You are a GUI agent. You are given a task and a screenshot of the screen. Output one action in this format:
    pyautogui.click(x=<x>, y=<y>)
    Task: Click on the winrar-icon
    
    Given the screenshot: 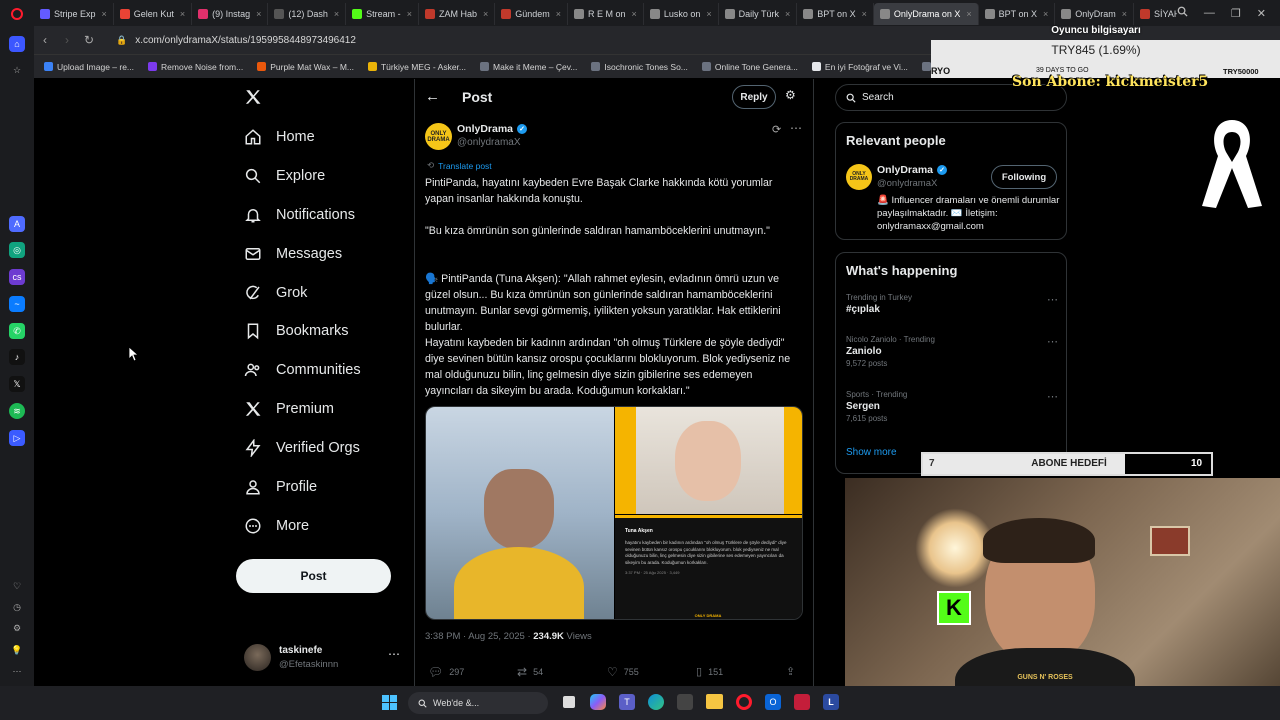 What is the action you would take?
    pyautogui.click(x=802, y=702)
    